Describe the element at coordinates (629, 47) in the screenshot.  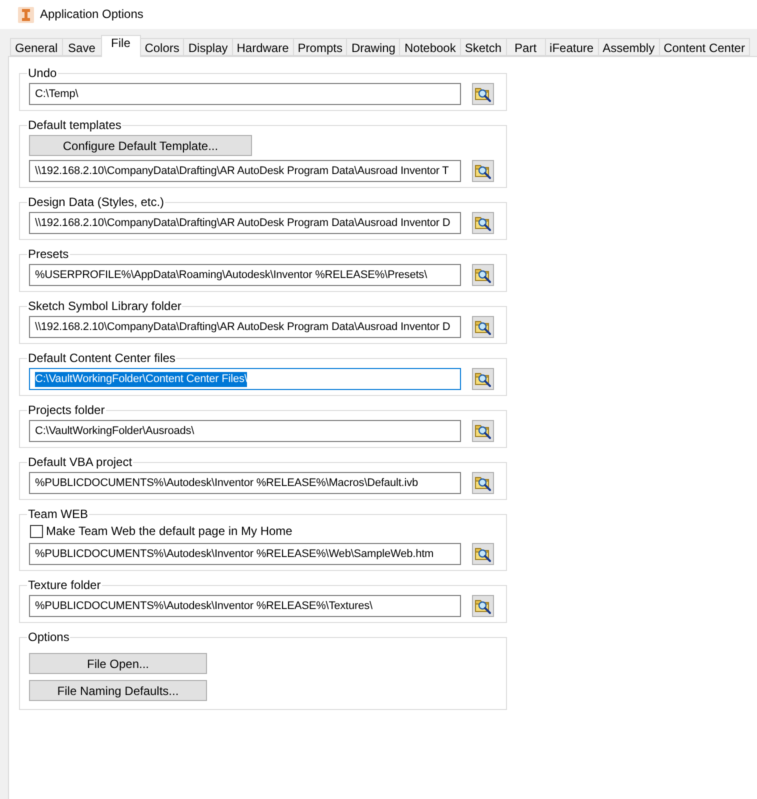
I see `tab: Assembly` at that location.